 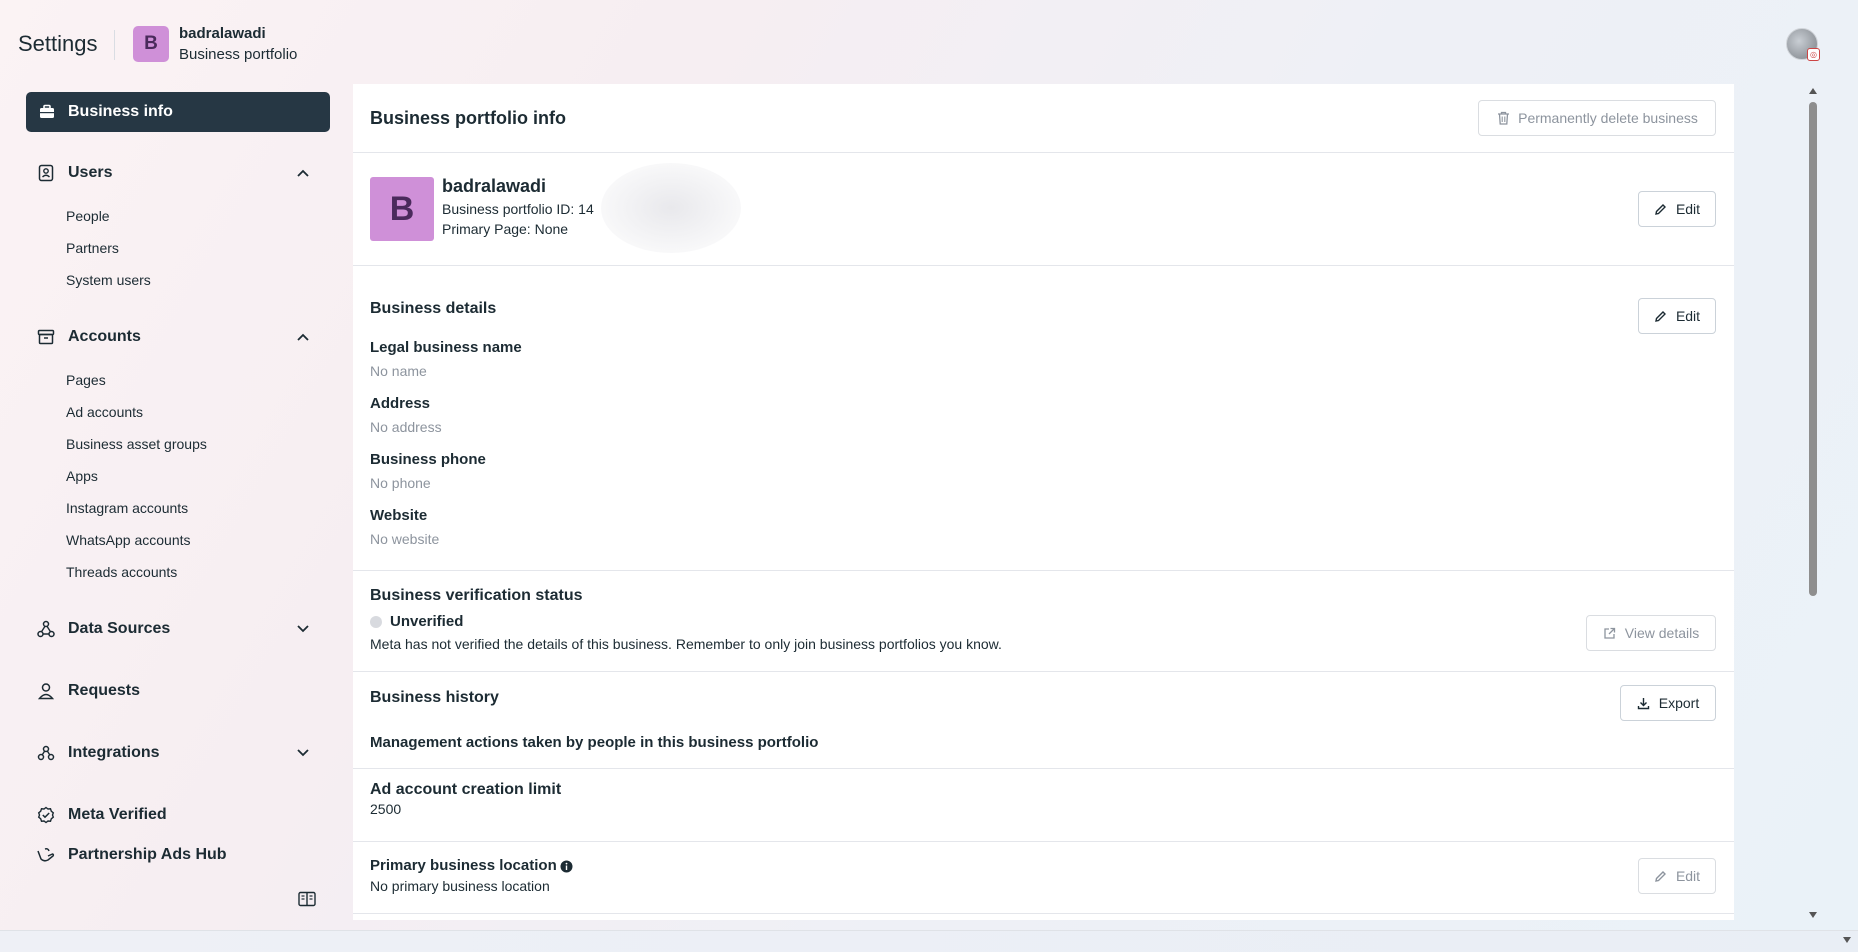 I want to click on sidebar-item-partnership-ads-hub: Partnership Ads Hub, so click(x=178, y=855).